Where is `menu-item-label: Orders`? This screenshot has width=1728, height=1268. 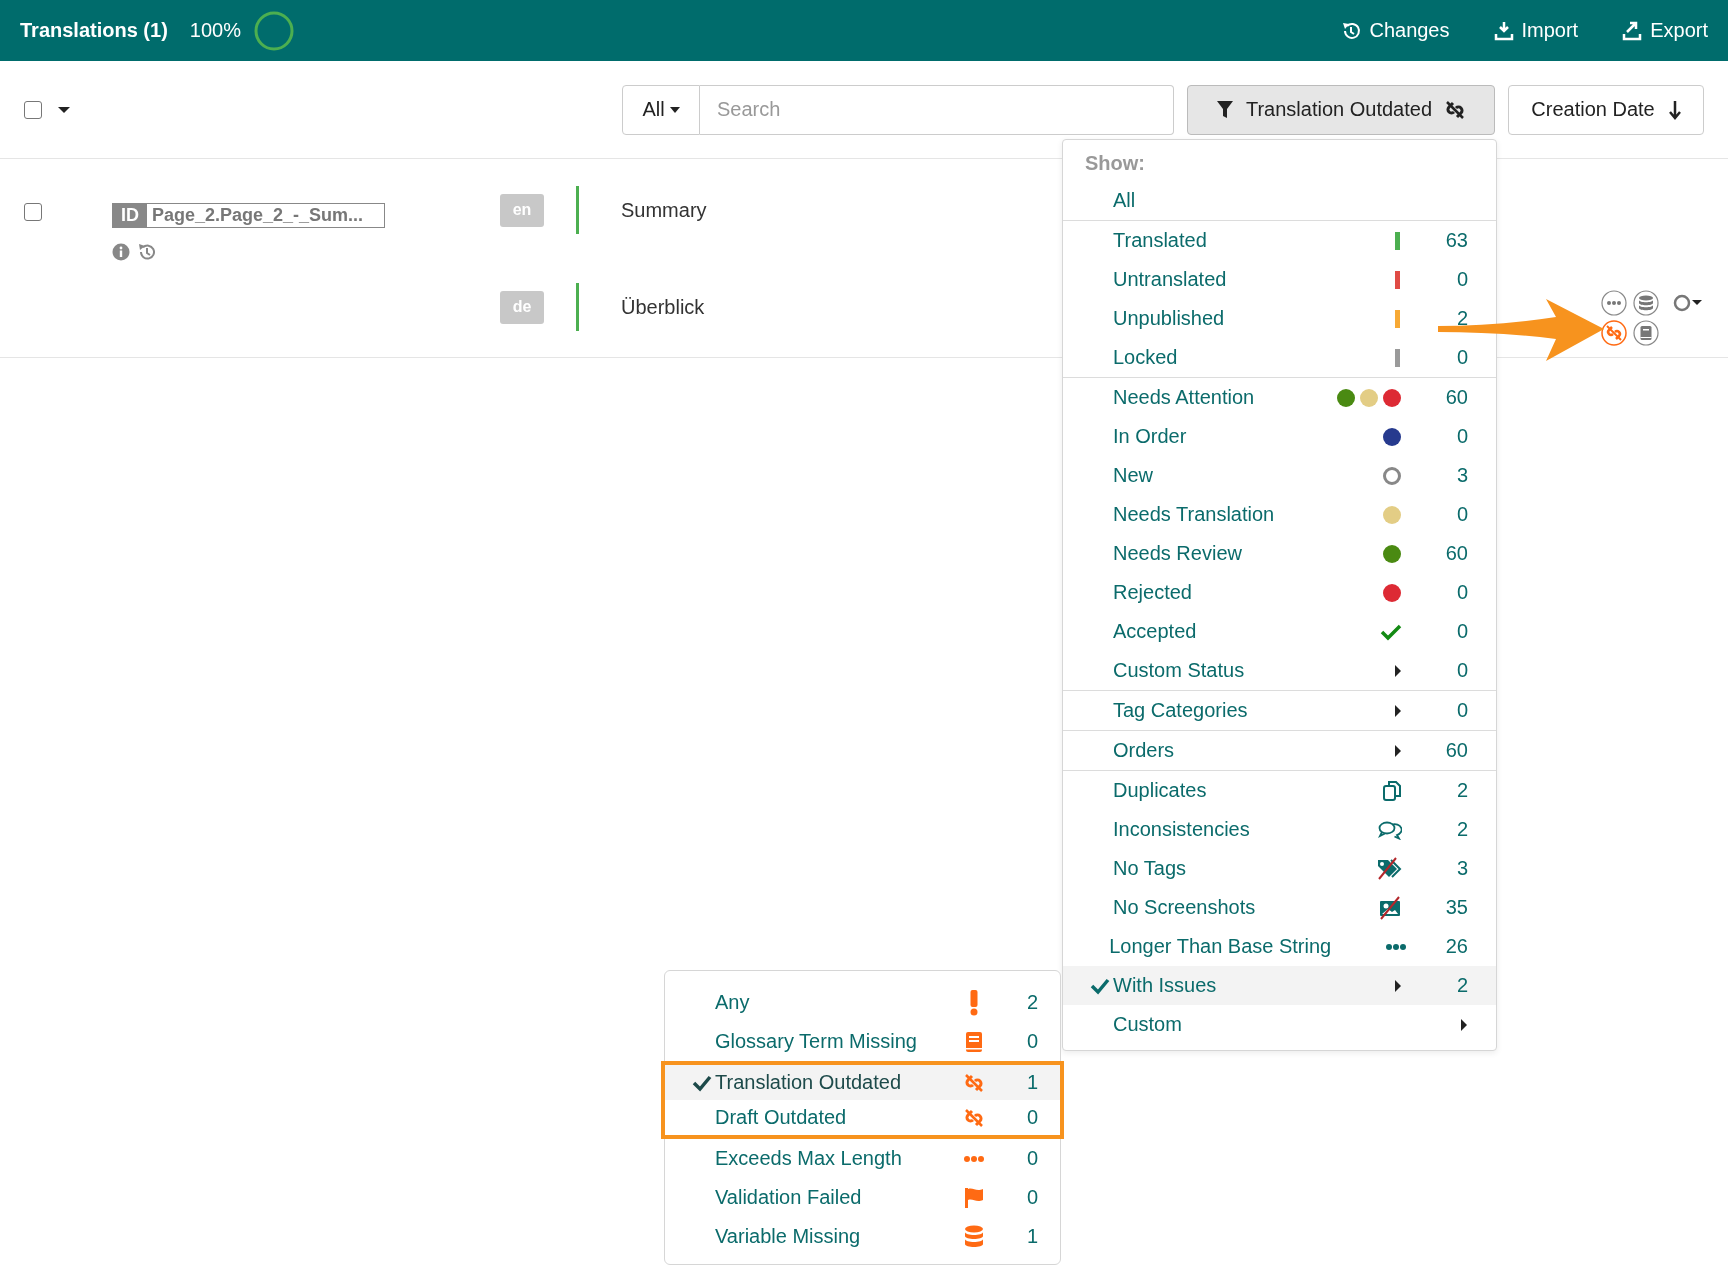
menu-item-label: Orders is located at coordinates (1144, 750).